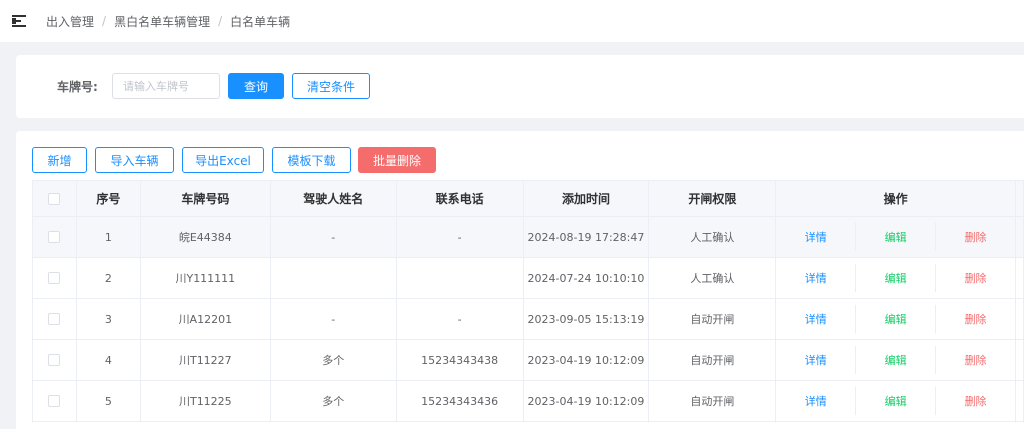 The image size is (1024, 429). What do you see at coordinates (460, 278) in the screenshot?
I see `row-phone` at bounding box center [460, 278].